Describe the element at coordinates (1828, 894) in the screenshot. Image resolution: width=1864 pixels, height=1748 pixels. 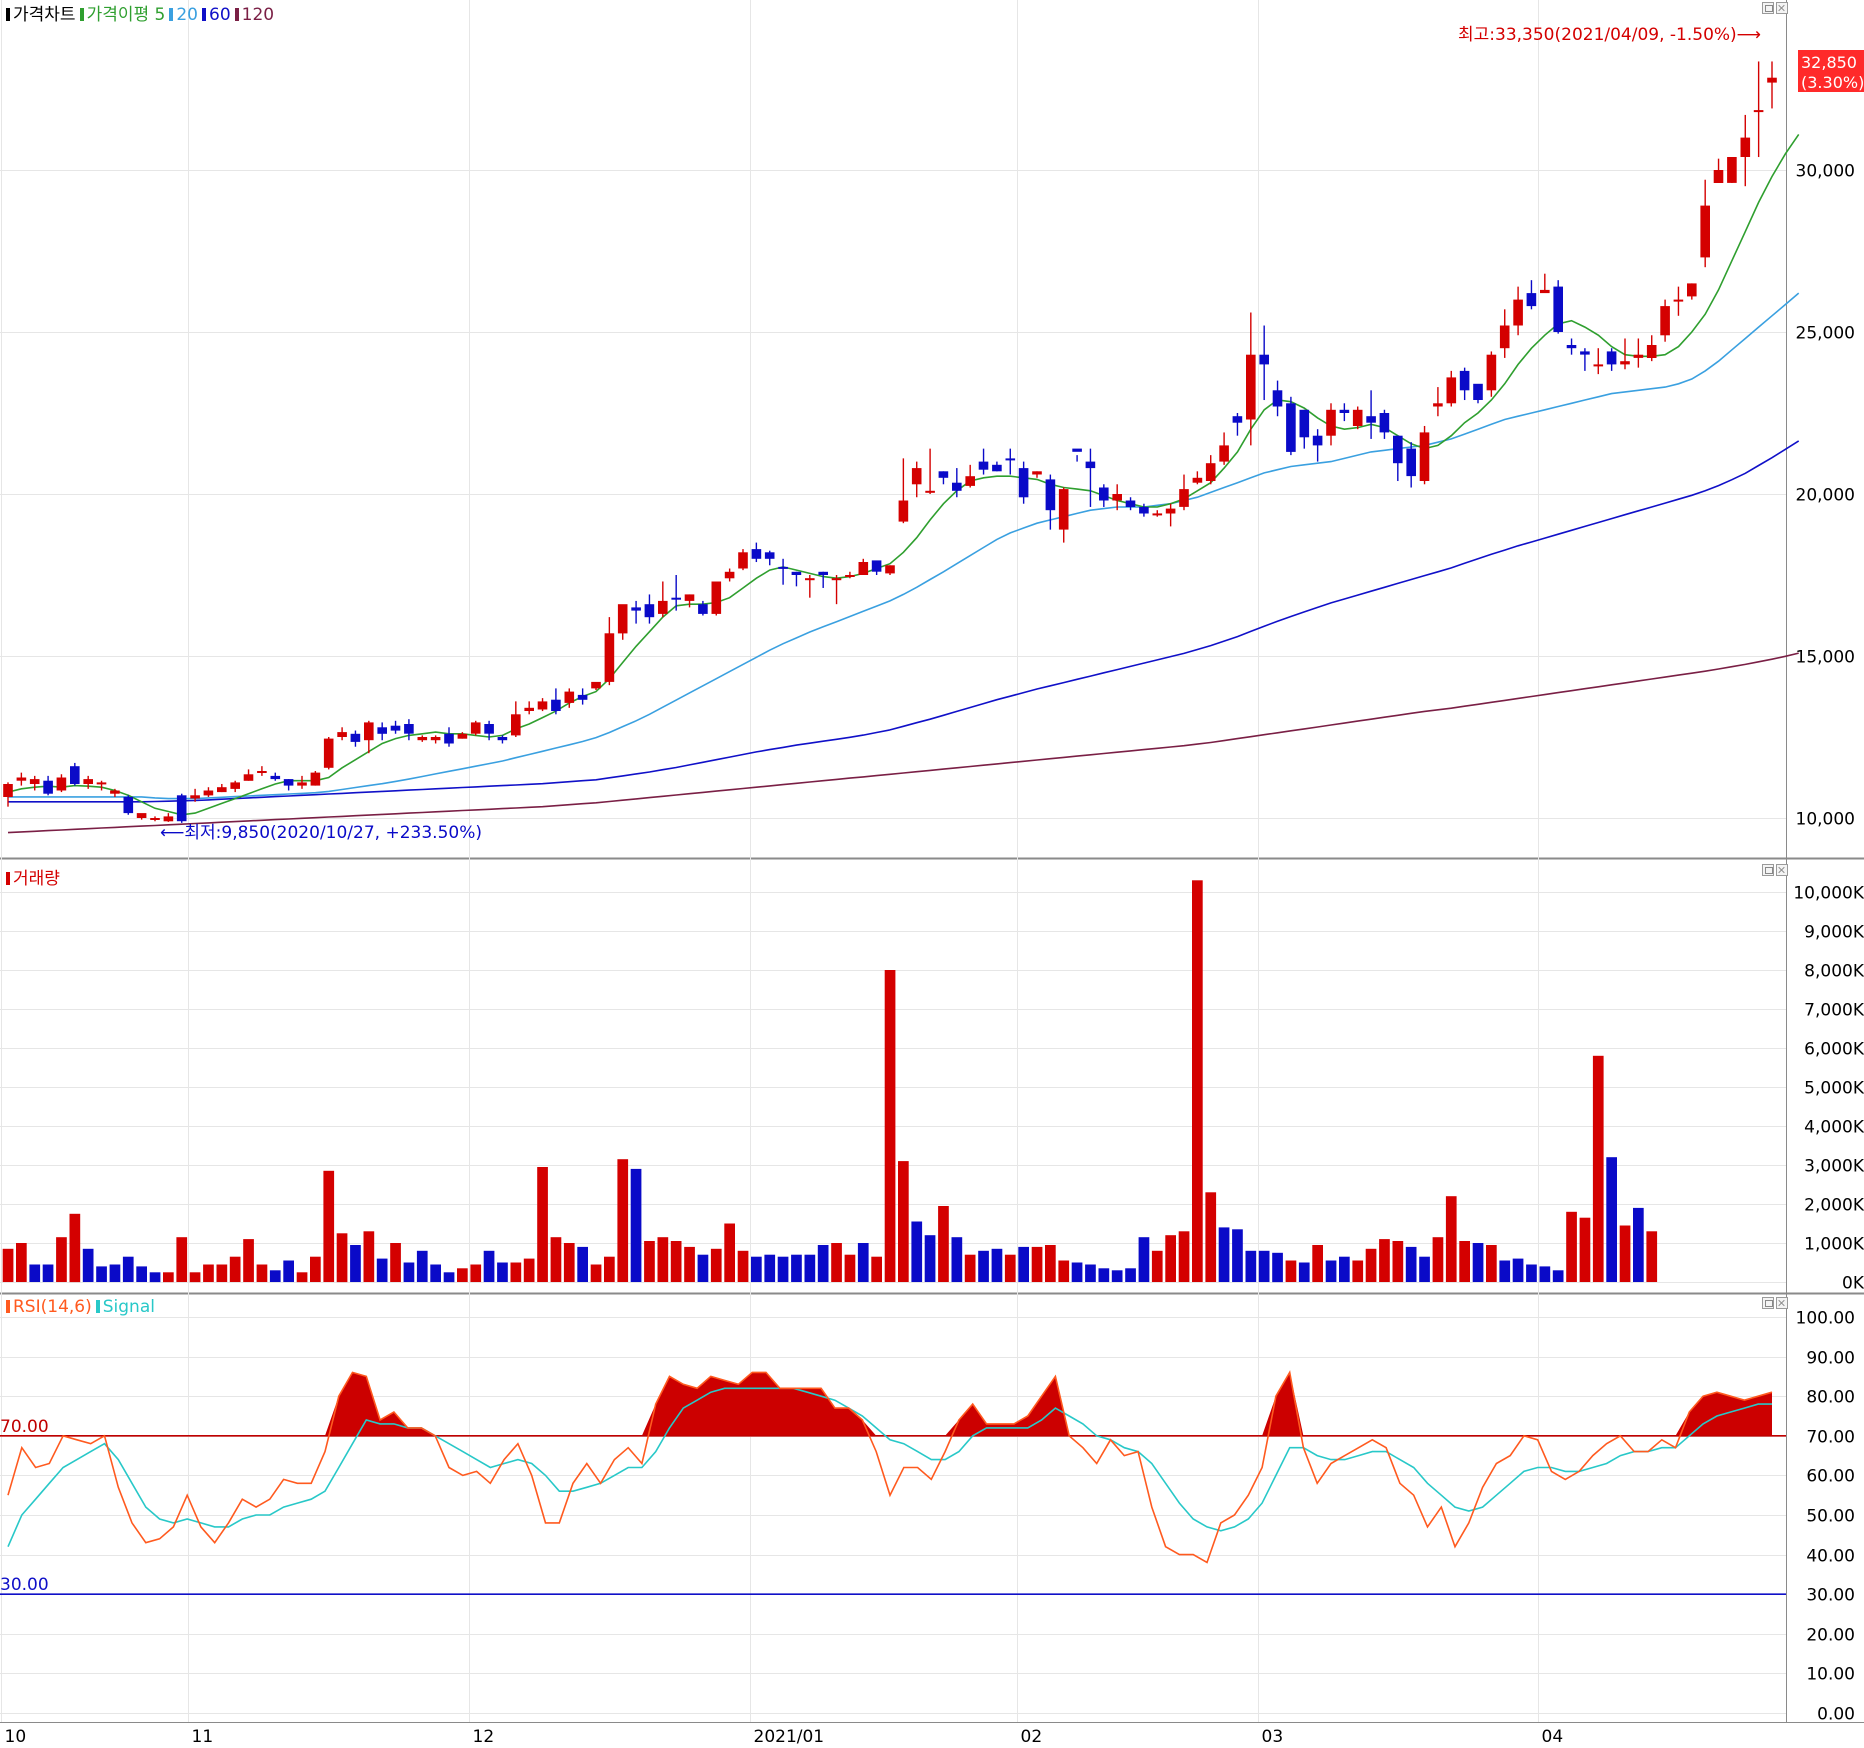
I see `volume-y-tick-label: 10,000K` at that location.